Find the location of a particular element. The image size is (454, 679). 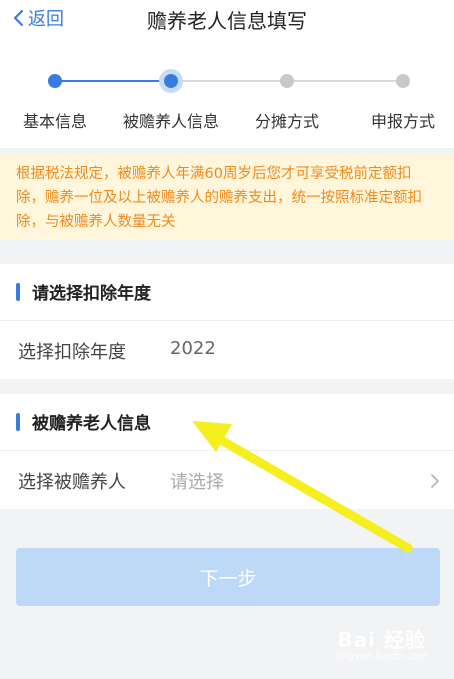

step-dot-split-method is located at coordinates (287, 81).